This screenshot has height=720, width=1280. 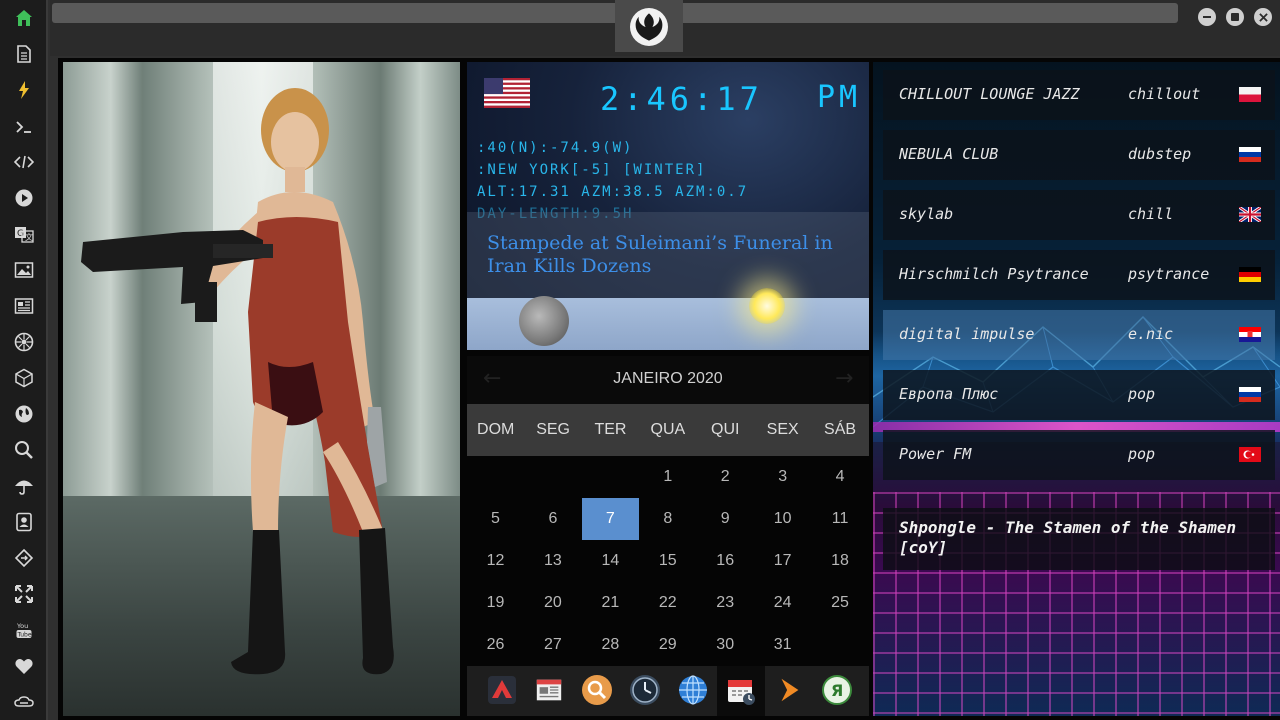 I want to click on calendar-day: 23, so click(x=725, y=603).